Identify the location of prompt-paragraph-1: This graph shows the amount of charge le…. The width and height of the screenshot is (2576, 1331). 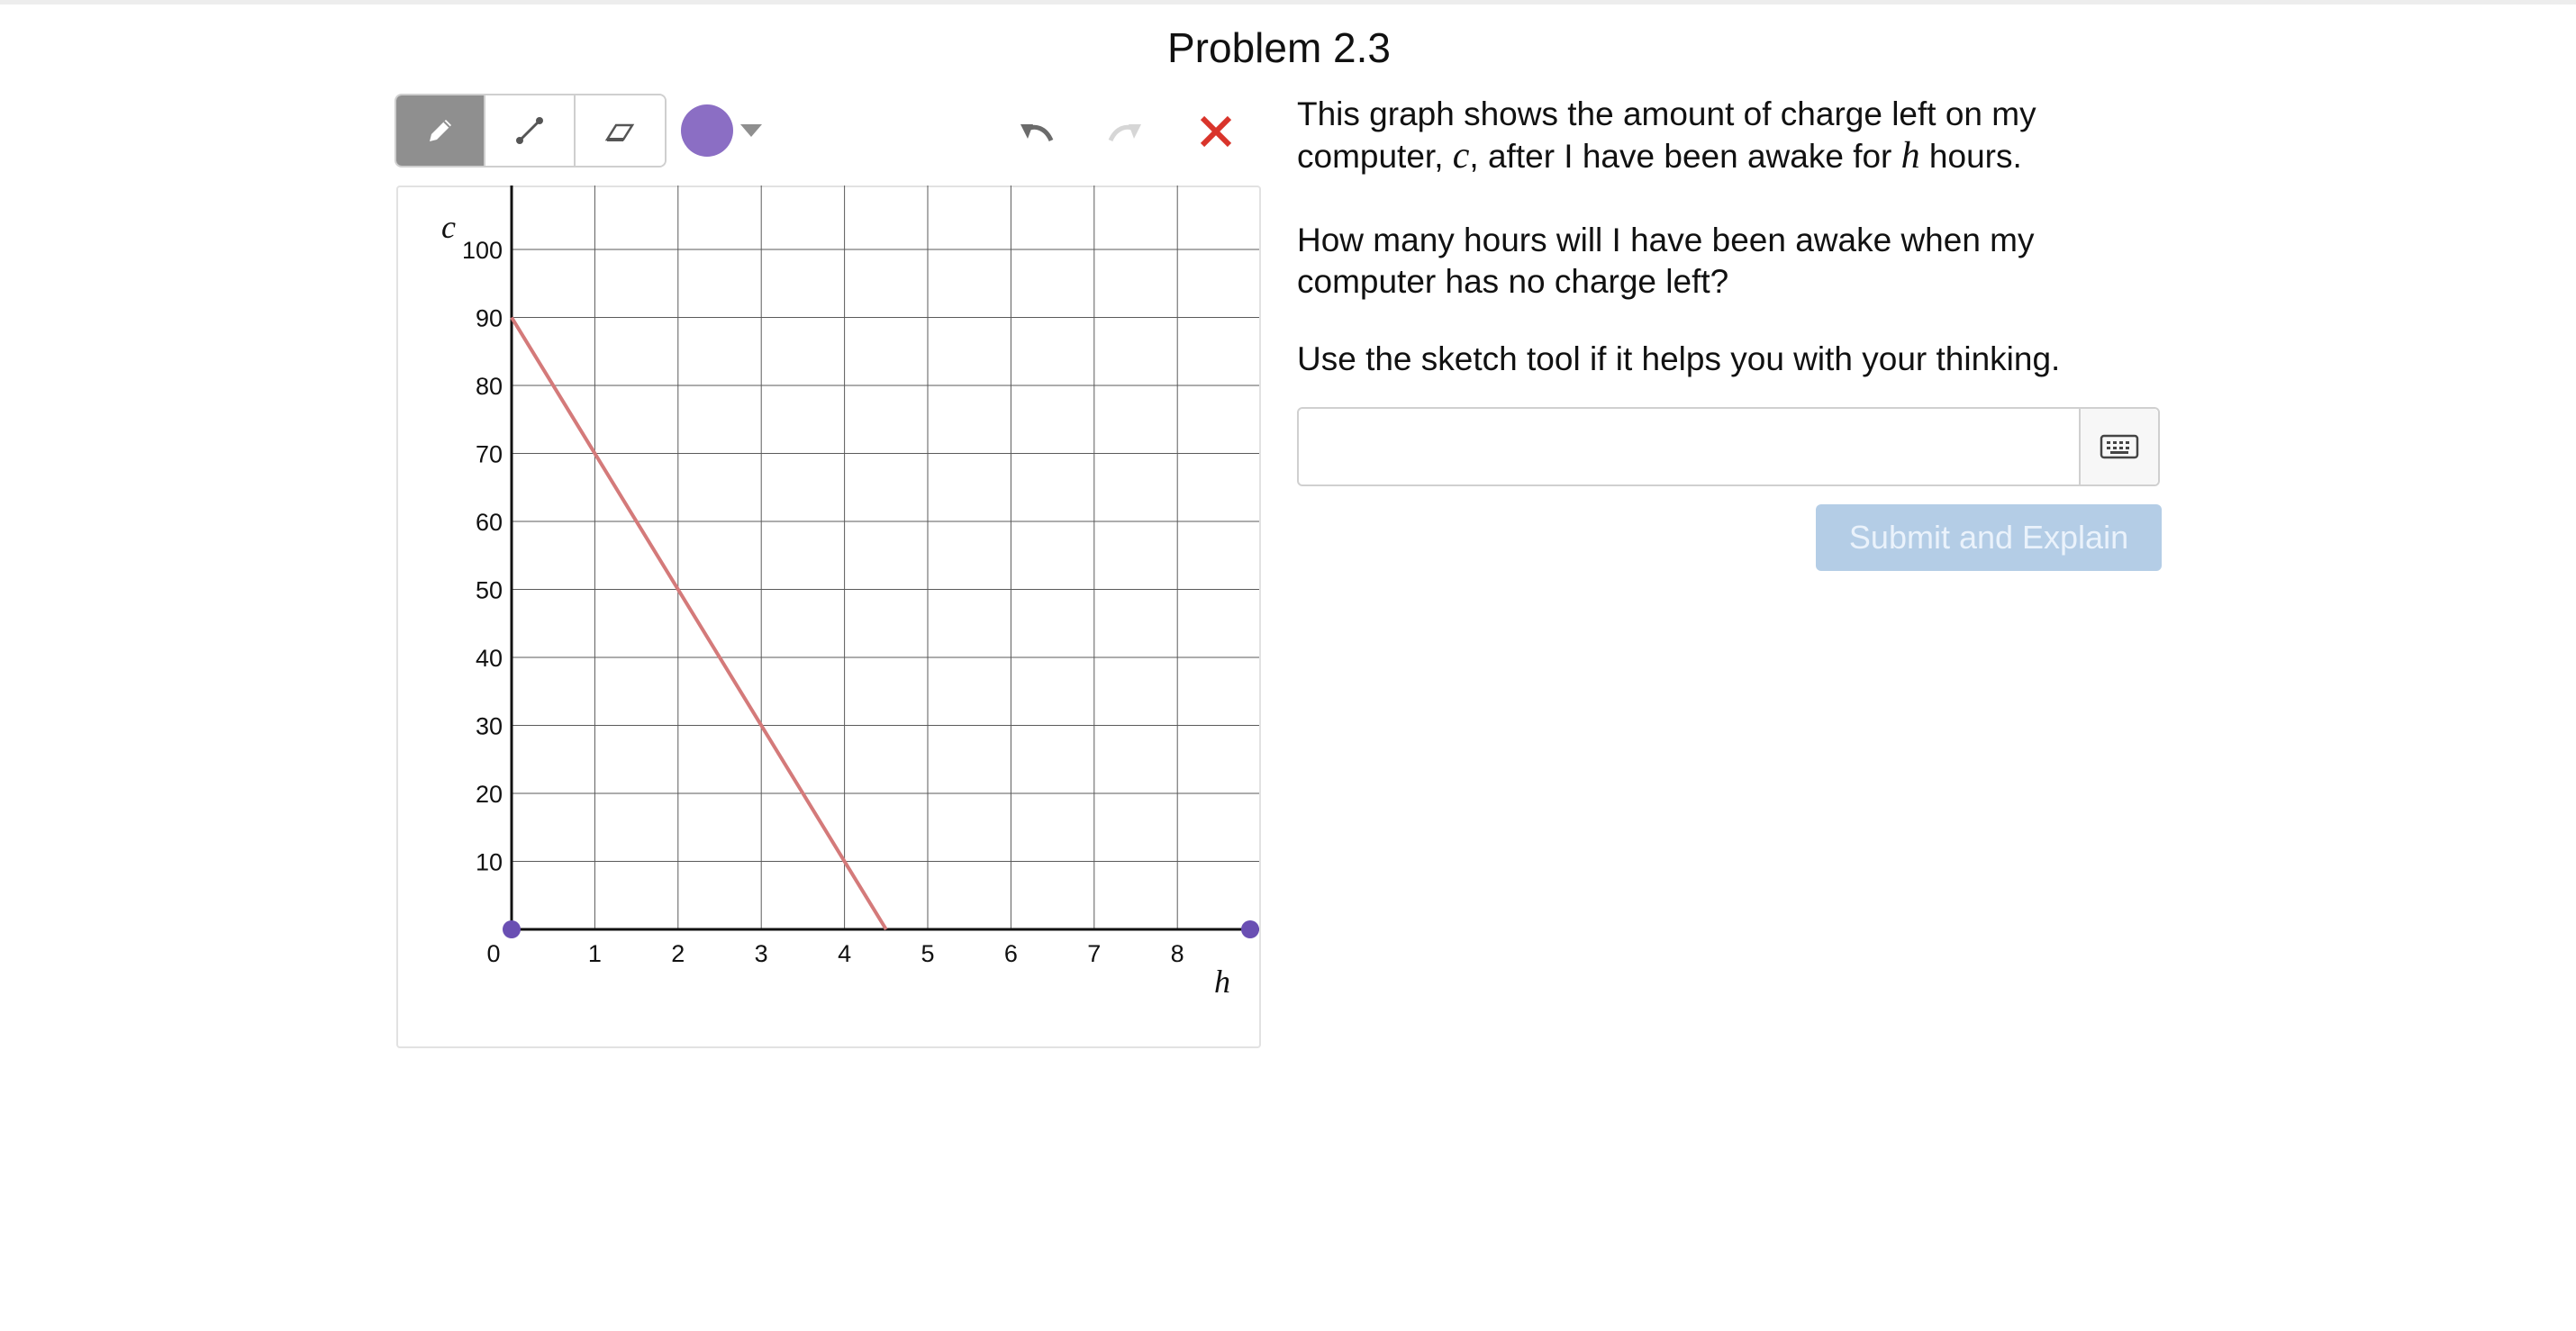
(1739, 136).